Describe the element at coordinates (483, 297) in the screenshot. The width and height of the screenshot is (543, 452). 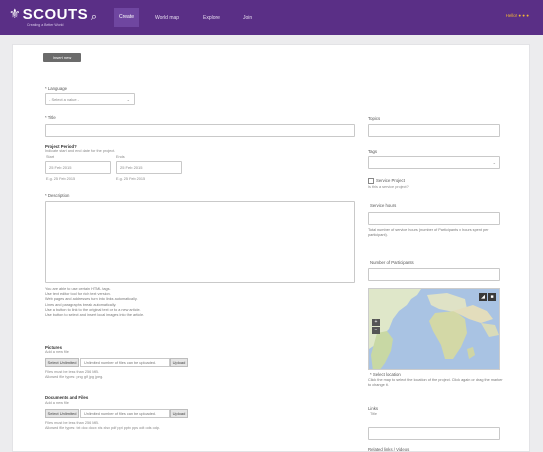
I see `map-fullscreen-button: ◢` at that location.